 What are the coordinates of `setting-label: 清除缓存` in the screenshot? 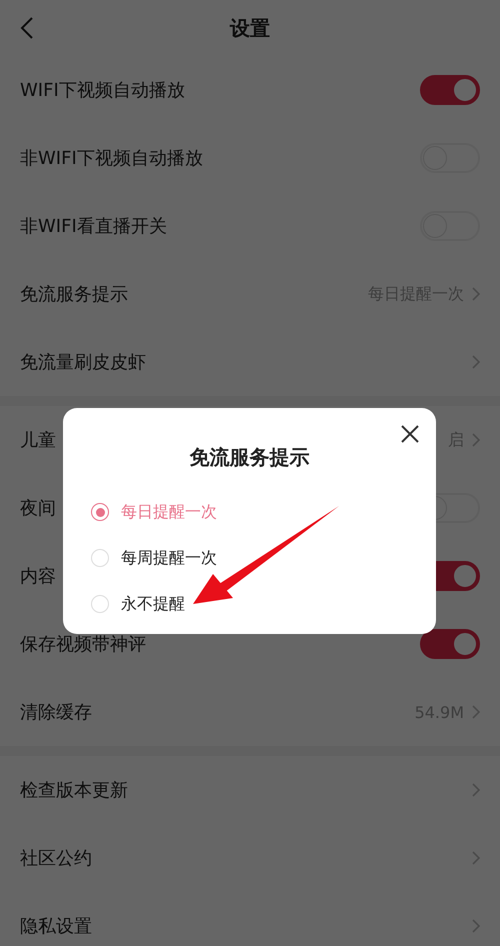 It's located at (56, 712).